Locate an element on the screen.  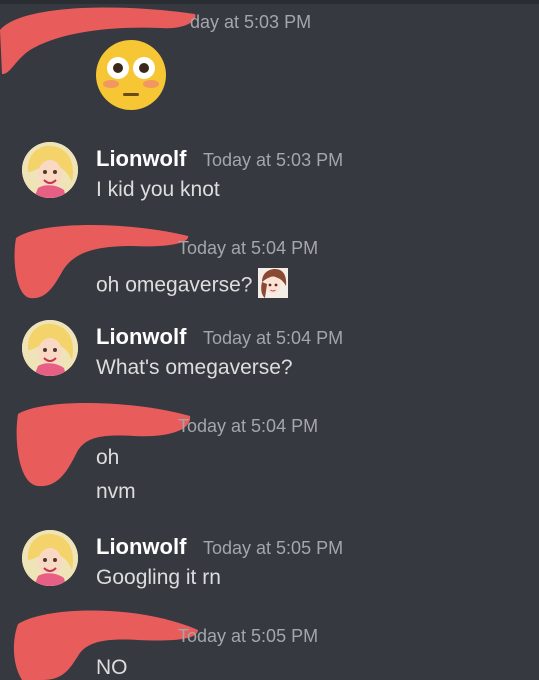
message-group-1: Lionwolf Today at 5:03 PM I kid you knot is located at coordinates (269, 173).